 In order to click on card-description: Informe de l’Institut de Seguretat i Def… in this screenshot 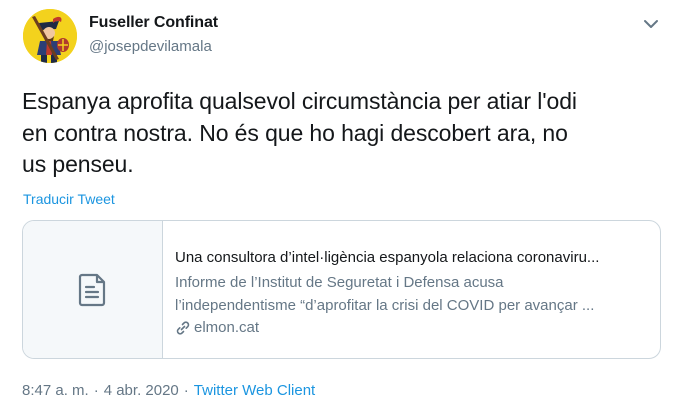, I will do `click(412, 294)`.